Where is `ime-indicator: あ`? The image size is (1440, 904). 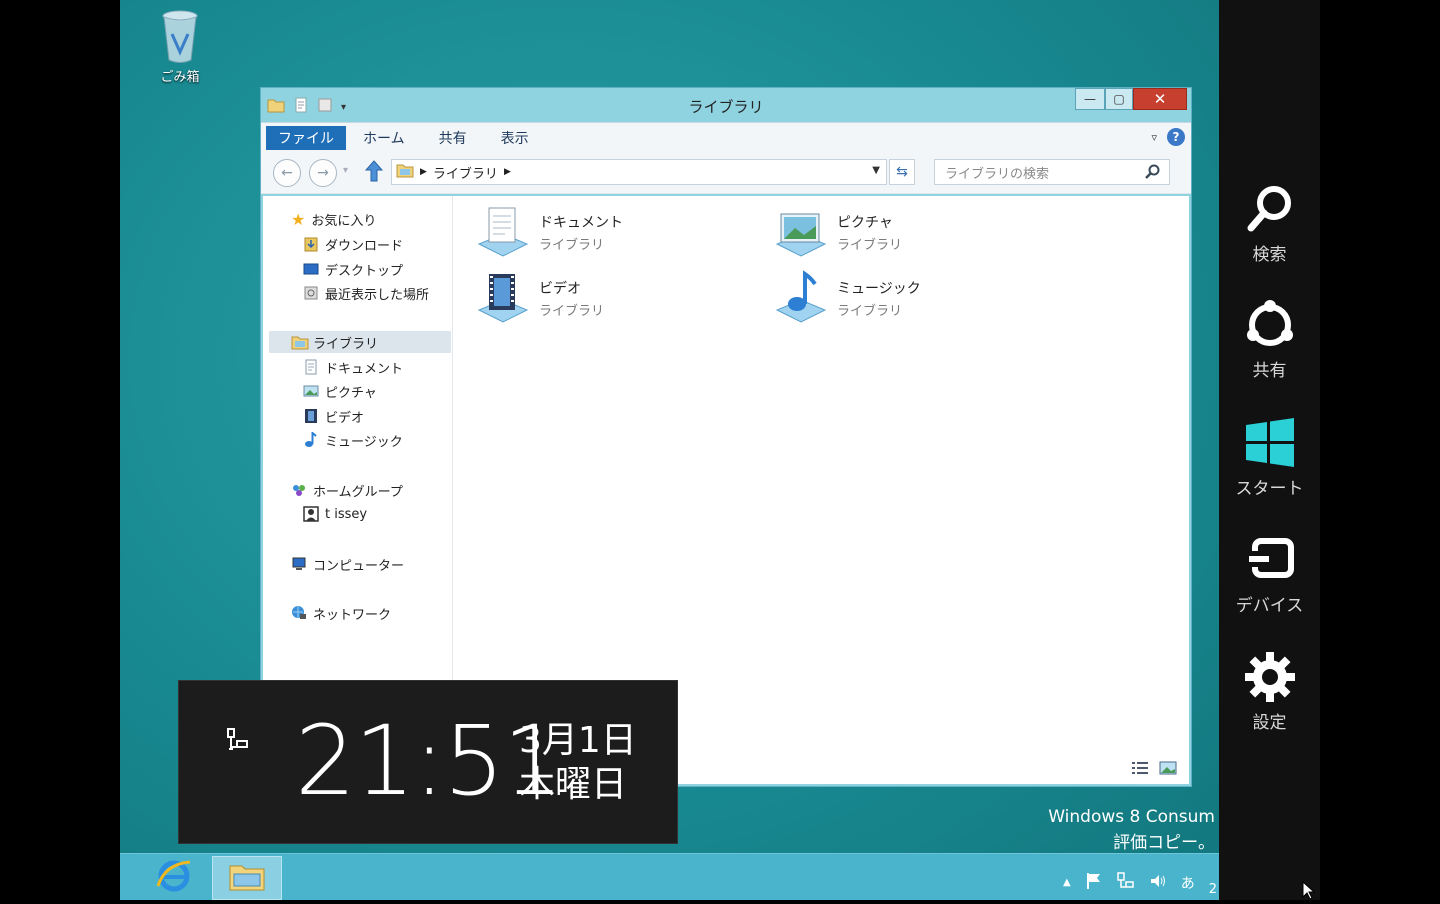
ime-indicator: あ is located at coordinates (1188, 883).